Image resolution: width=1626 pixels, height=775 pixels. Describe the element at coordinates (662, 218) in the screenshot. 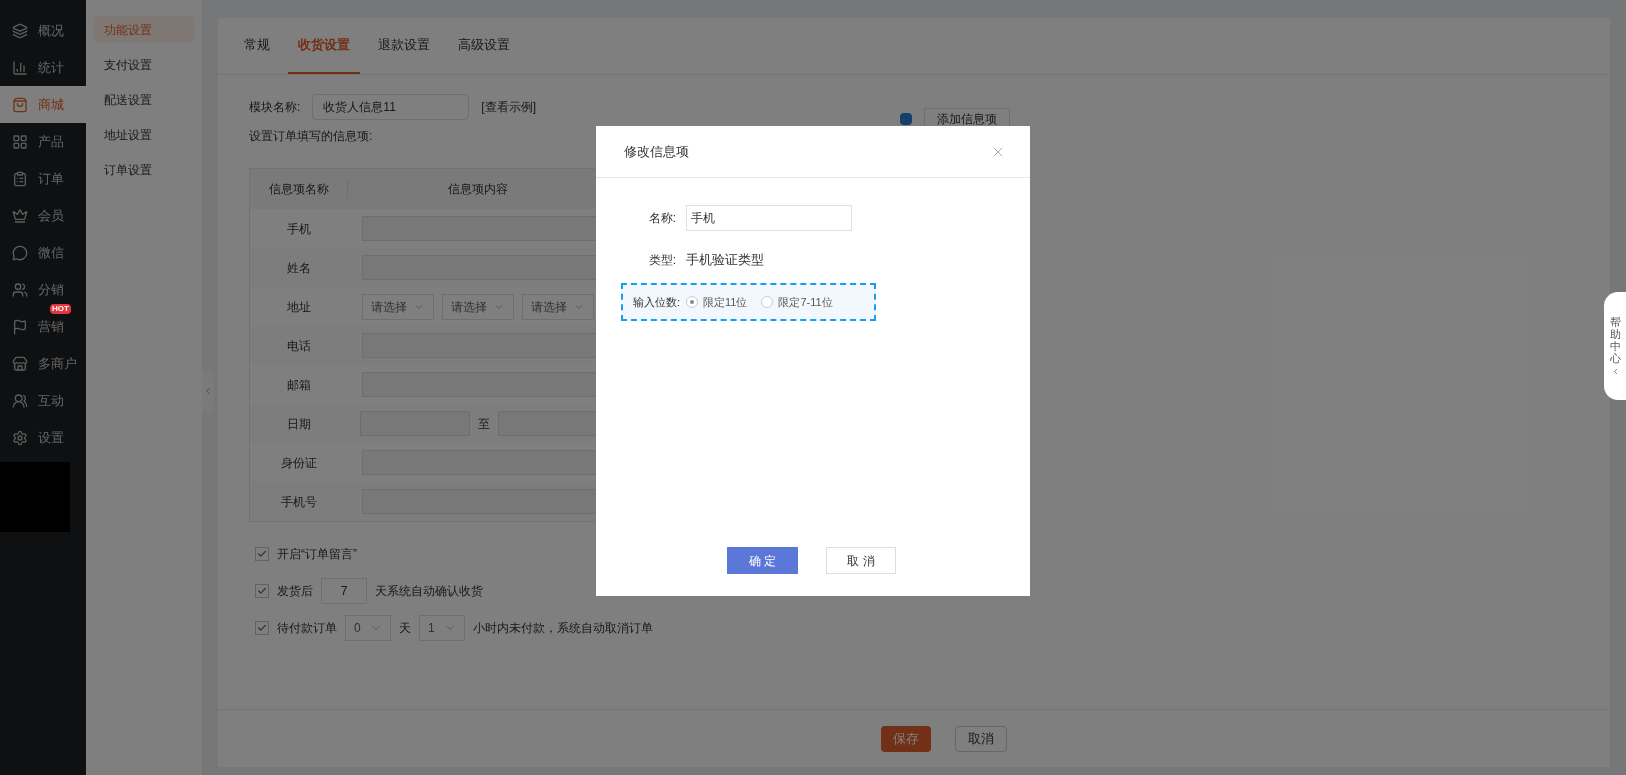

I see `name-label: 名称:` at that location.